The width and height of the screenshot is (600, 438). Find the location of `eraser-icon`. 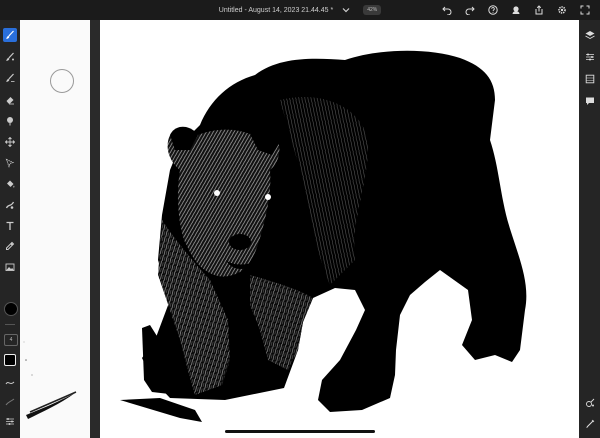

eraser-icon is located at coordinates (10, 100).